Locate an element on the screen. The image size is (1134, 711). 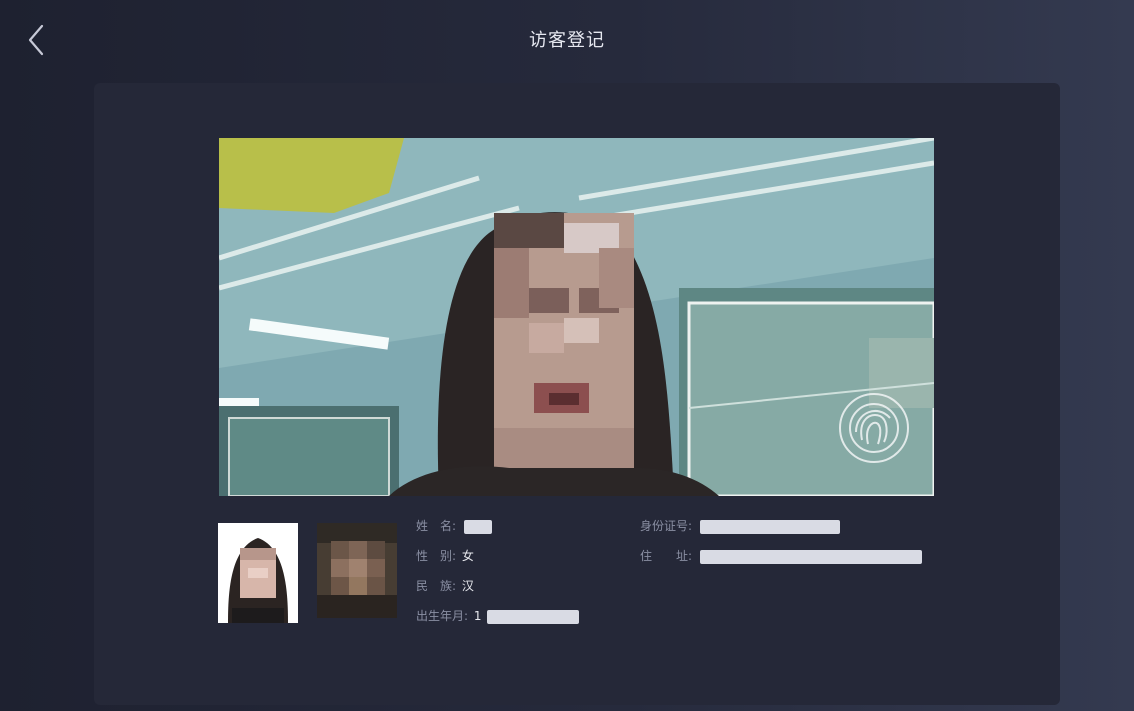
field-name-label: 姓 名: is located at coordinates (436, 526).